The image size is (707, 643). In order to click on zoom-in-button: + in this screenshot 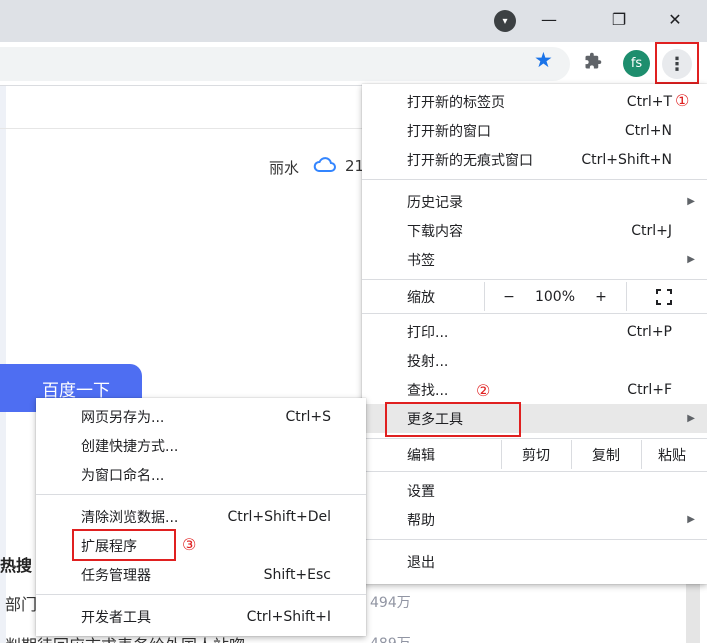, I will do `click(601, 297)`.